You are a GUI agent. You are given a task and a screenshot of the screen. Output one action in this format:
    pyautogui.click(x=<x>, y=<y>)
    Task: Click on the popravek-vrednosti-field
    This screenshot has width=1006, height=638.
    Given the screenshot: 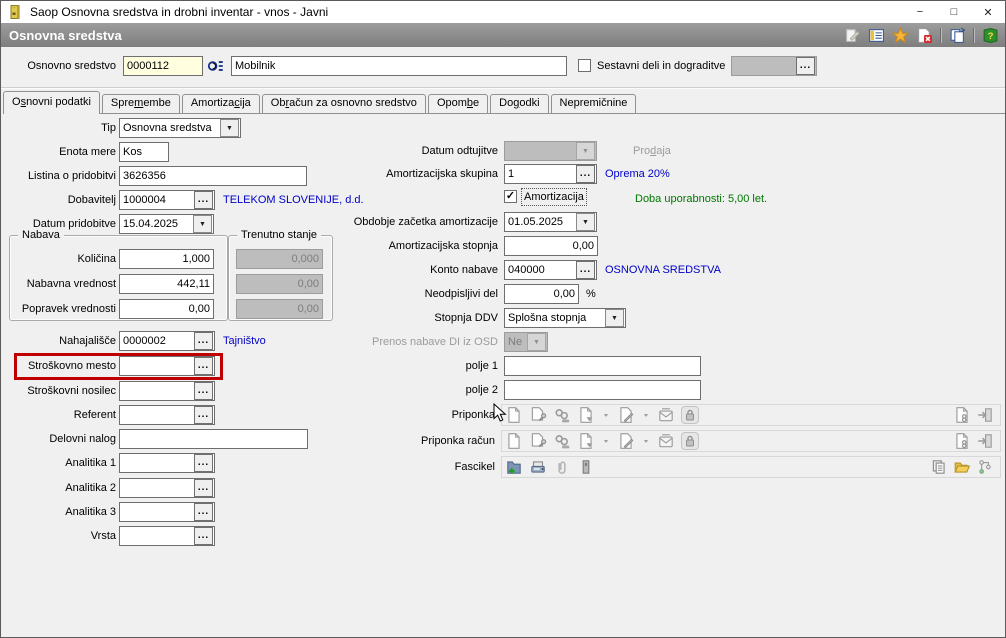 What is the action you would take?
    pyautogui.click(x=166, y=309)
    